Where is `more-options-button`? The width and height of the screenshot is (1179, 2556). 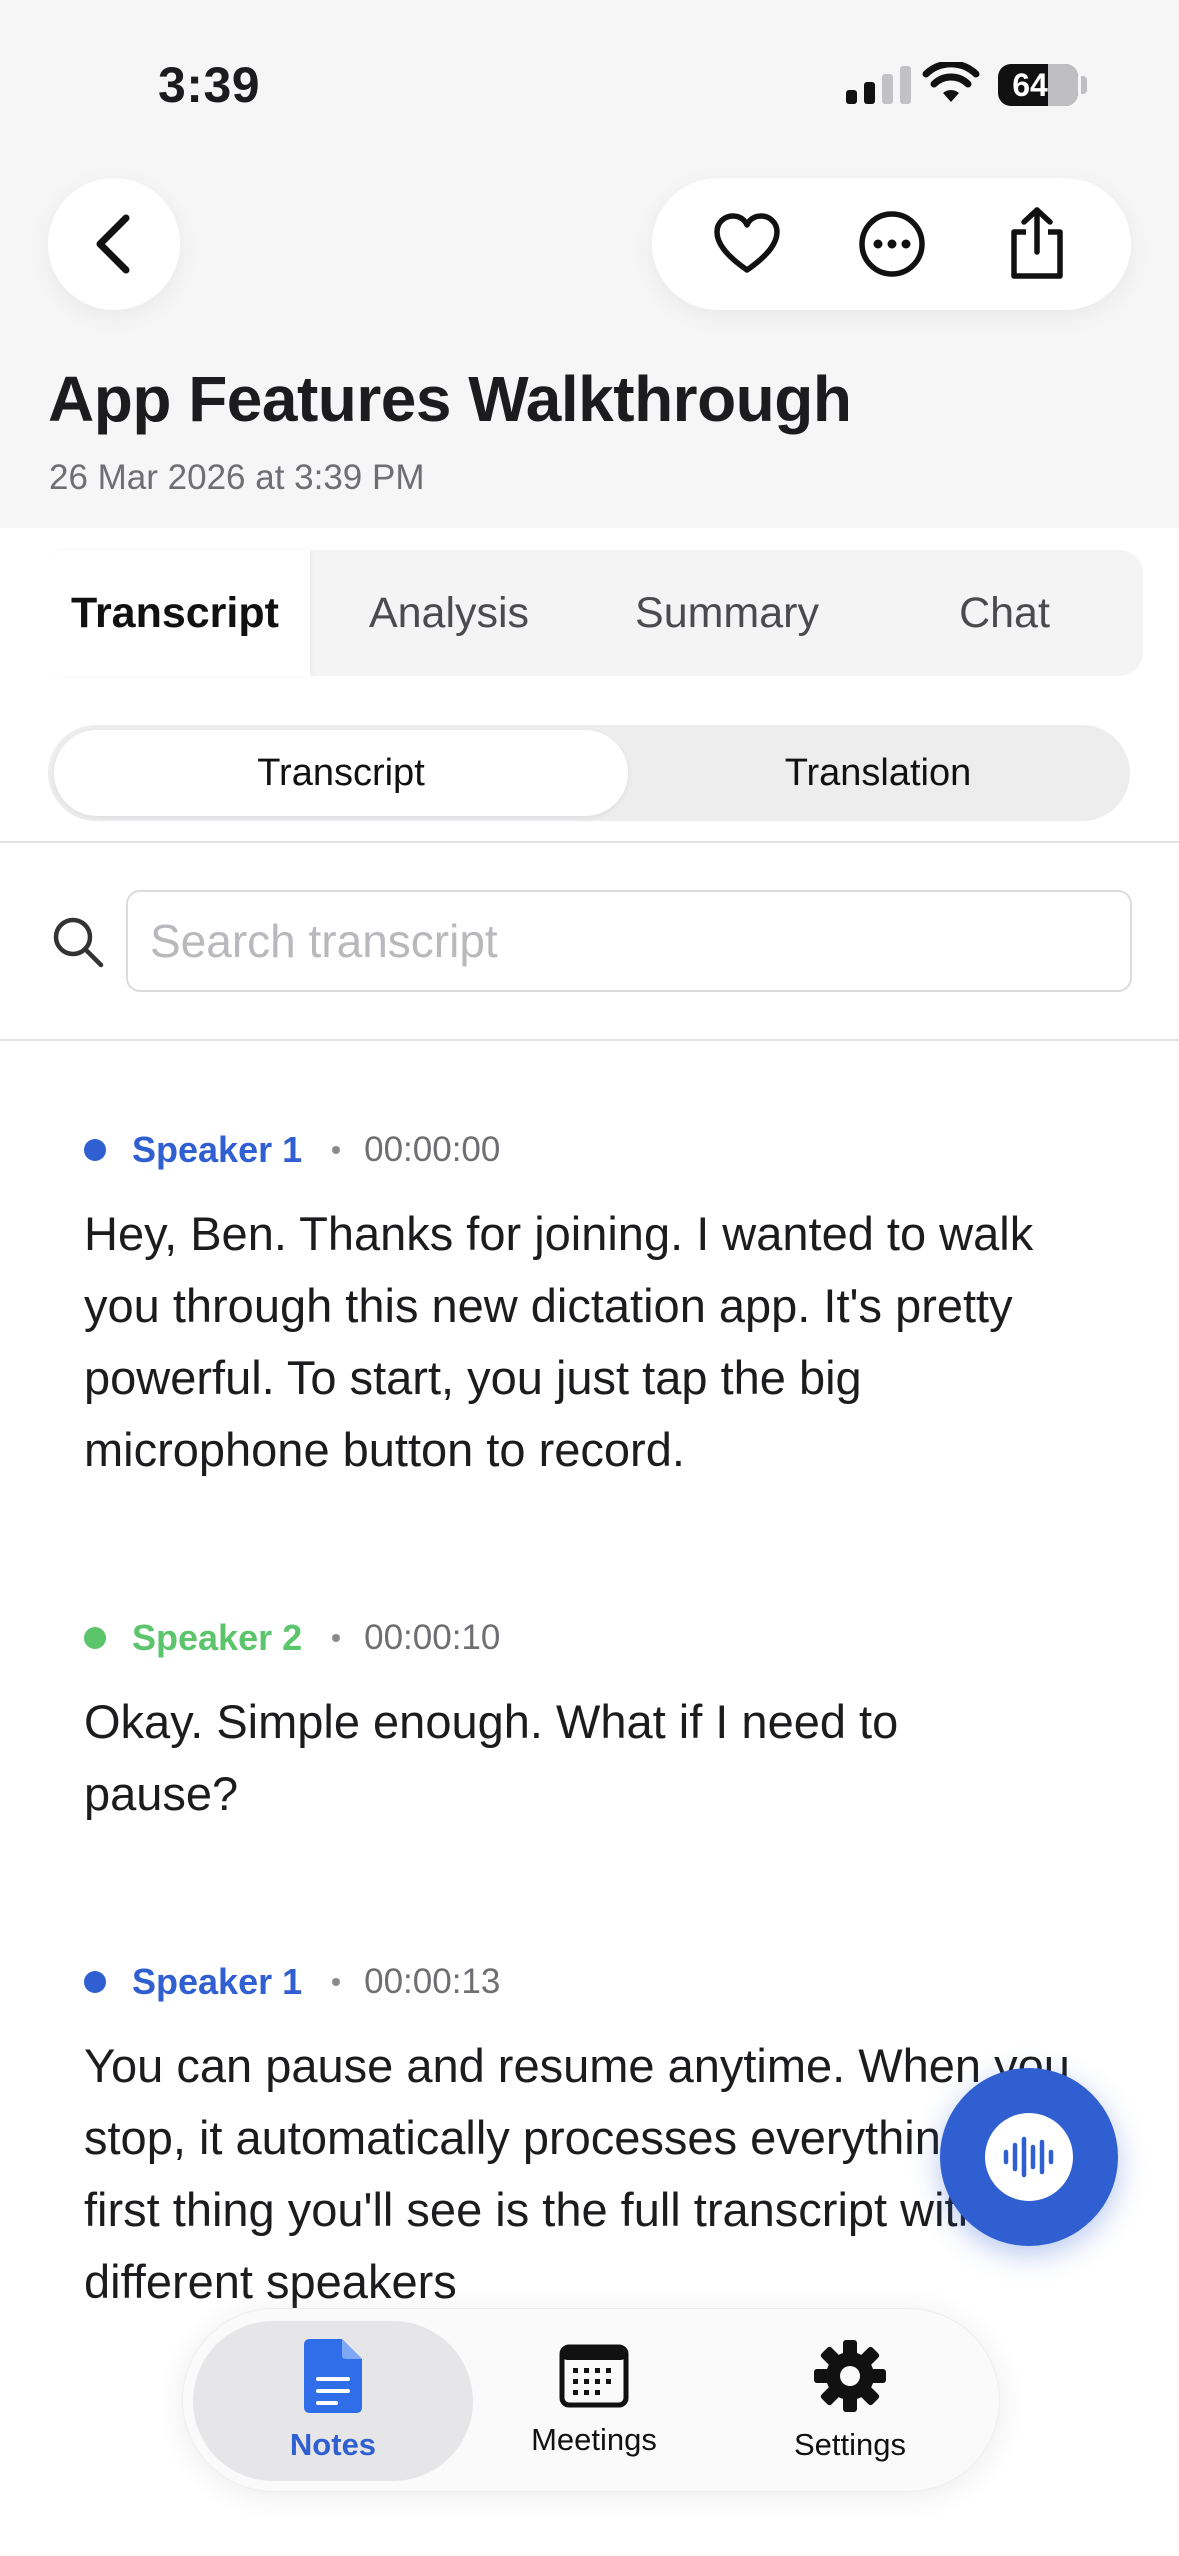
more-options-button is located at coordinates (892, 244).